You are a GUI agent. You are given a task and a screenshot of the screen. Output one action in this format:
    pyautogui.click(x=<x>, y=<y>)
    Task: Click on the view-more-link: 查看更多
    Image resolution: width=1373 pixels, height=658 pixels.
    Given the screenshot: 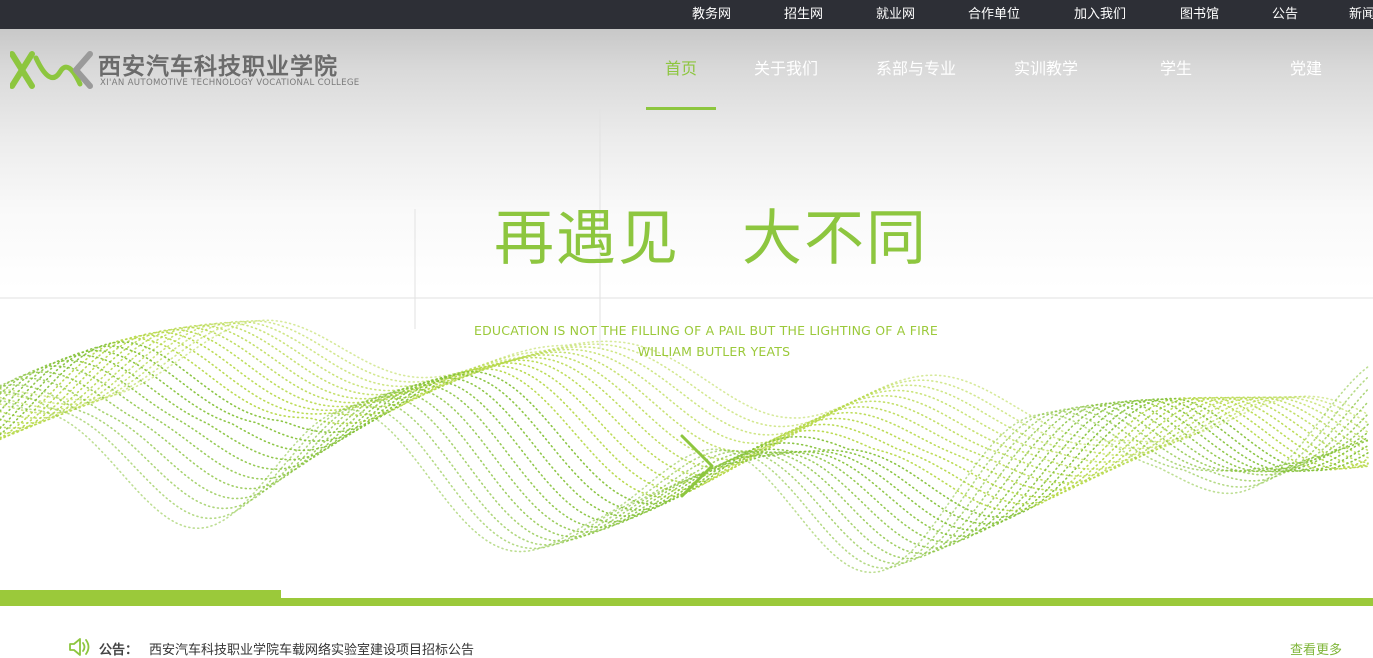 What is the action you would take?
    pyautogui.click(x=1316, y=648)
    